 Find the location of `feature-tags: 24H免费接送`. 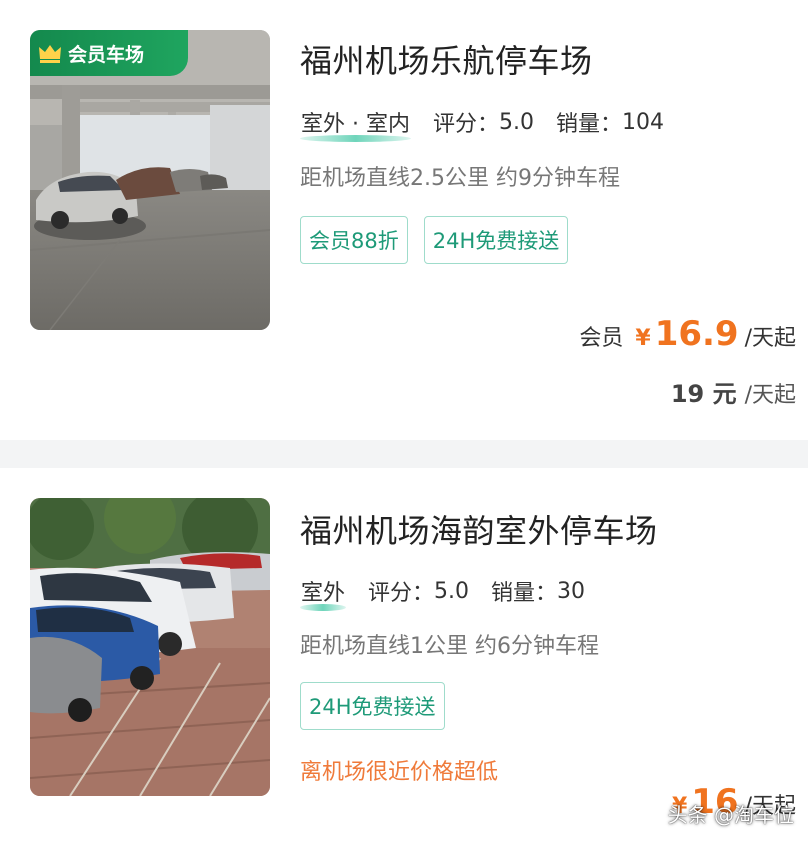

feature-tags: 24H免费接送 is located at coordinates (380, 706).